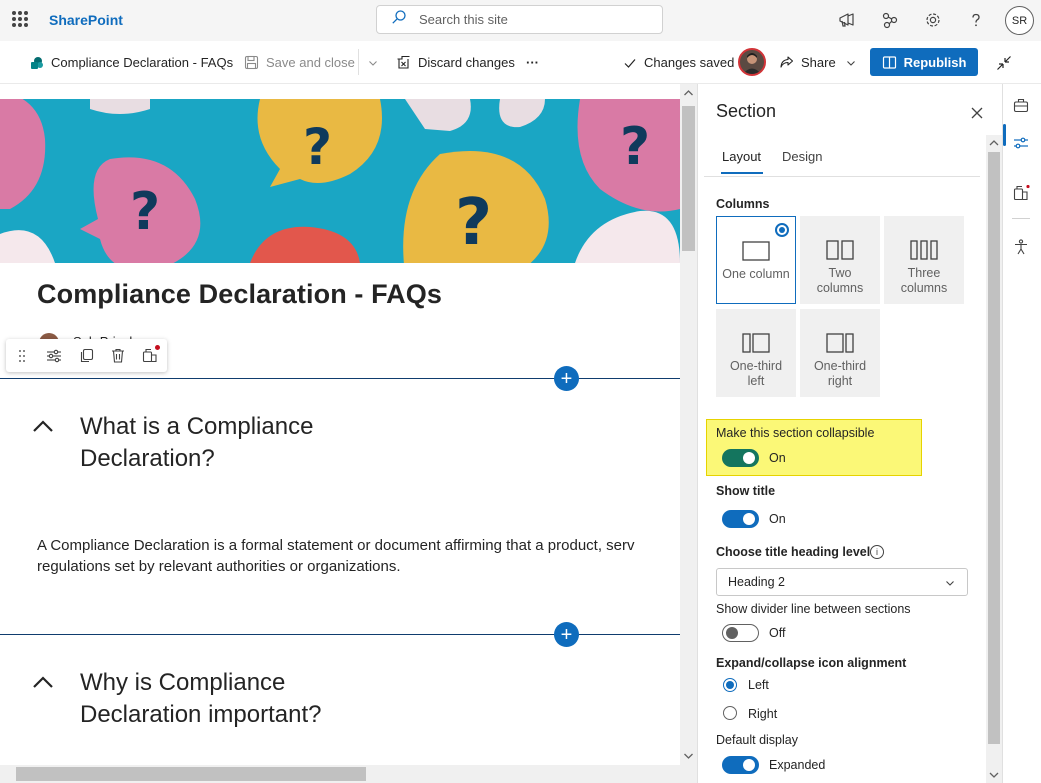 This screenshot has height=783, width=1041. What do you see at coordinates (1007, 62) in the screenshot?
I see `collapse-pane-icon` at bounding box center [1007, 62].